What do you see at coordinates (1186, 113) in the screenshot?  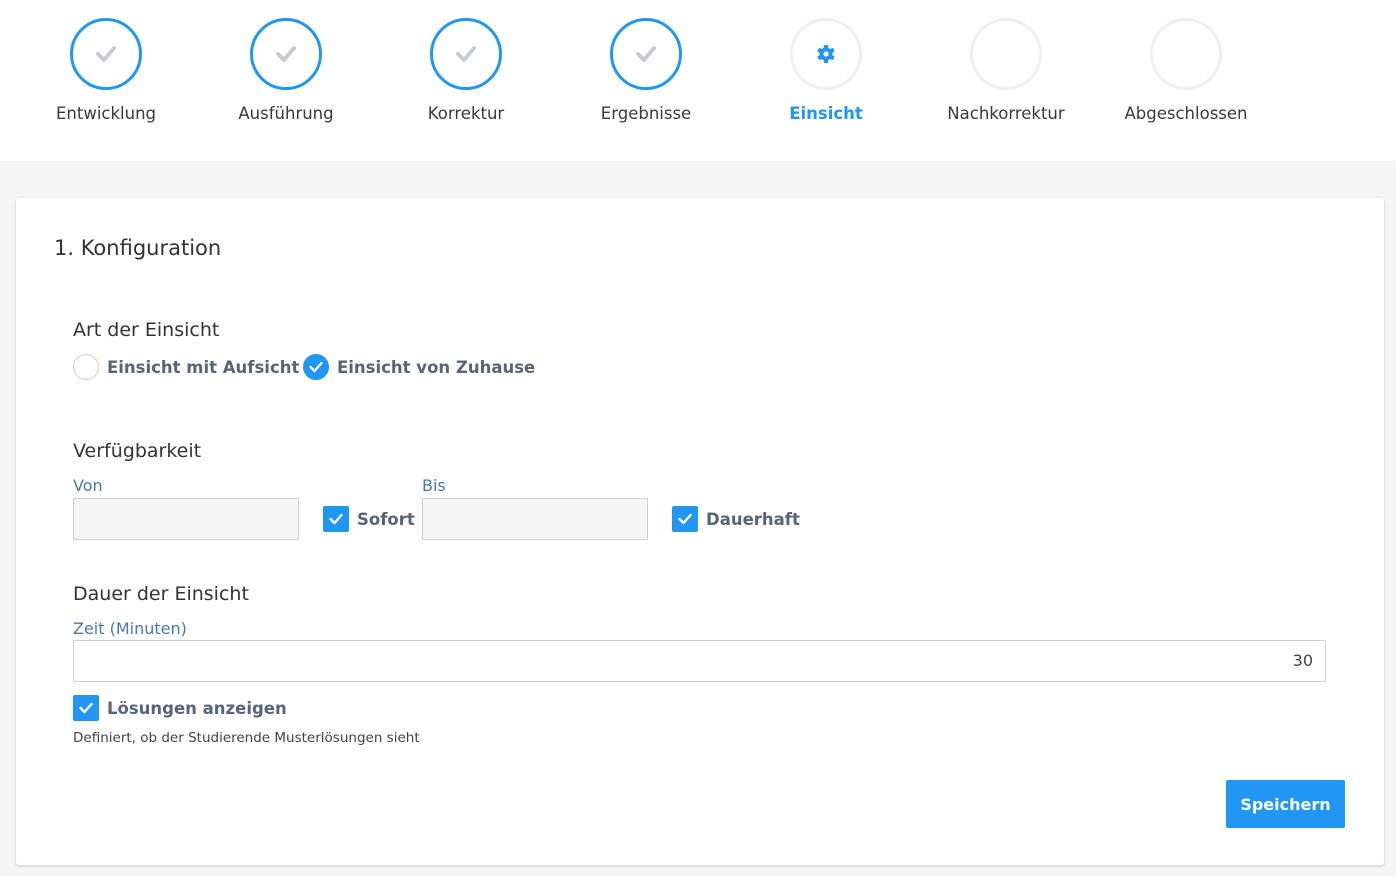 I see `step-label: Abgeschlossen` at bounding box center [1186, 113].